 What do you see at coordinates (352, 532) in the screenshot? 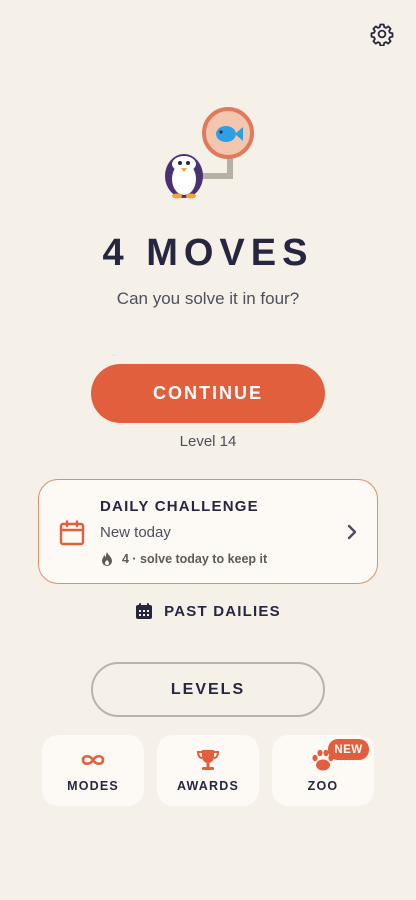
I see `chevron-right-icon` at bounding box center [352, 532].